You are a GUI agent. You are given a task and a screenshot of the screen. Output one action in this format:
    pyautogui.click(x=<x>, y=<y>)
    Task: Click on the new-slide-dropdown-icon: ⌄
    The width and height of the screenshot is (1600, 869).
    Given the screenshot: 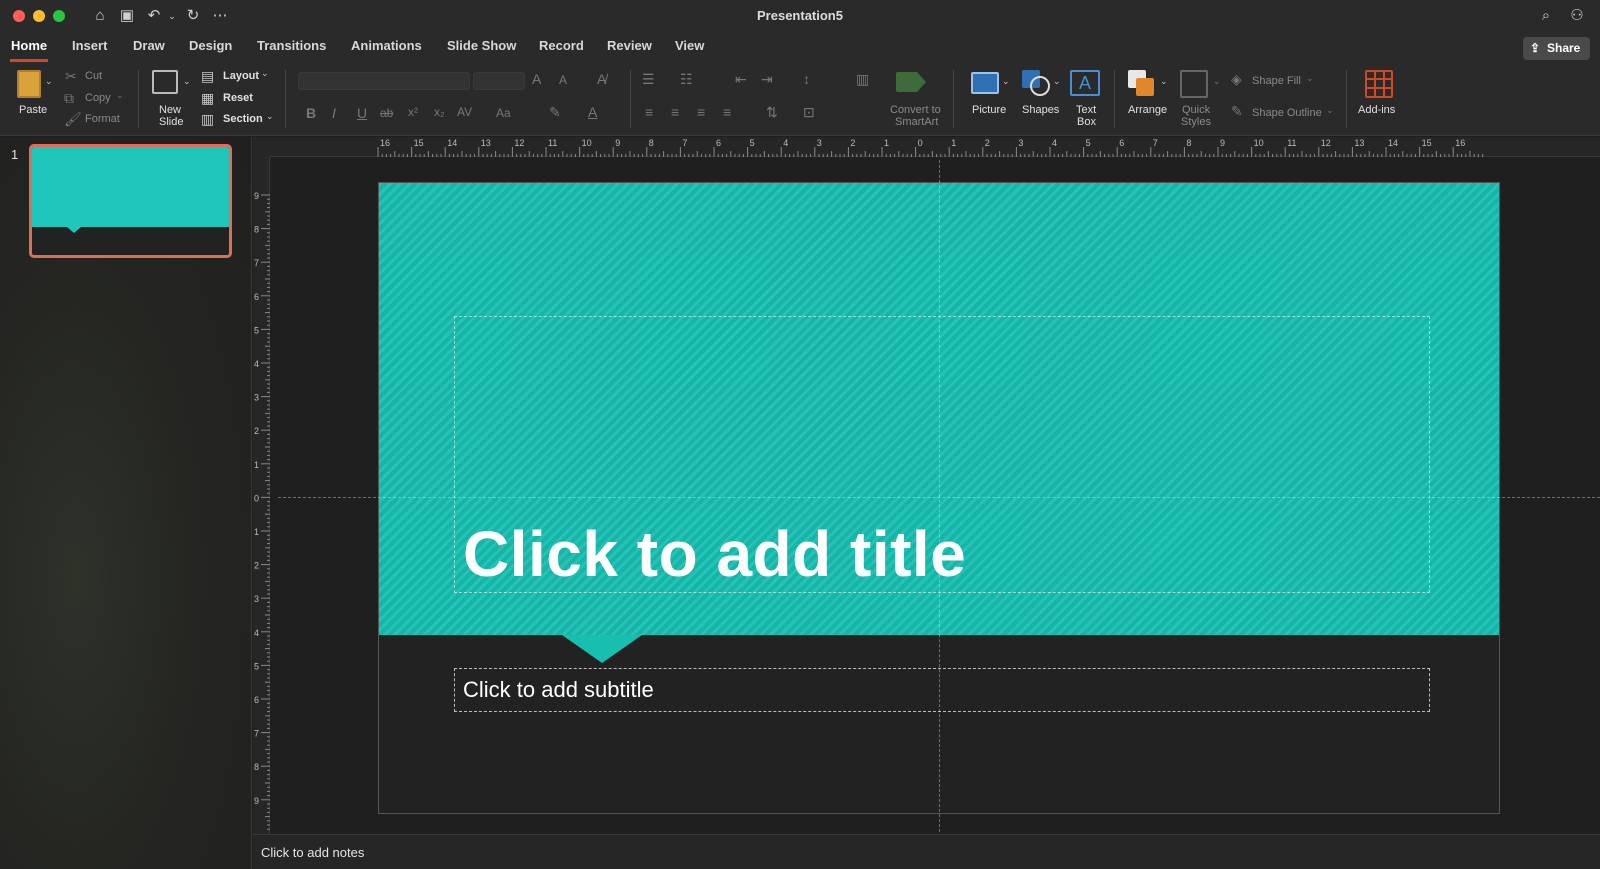 What is the action you would take?
    pyautogui.click(x=187, y=81)
    